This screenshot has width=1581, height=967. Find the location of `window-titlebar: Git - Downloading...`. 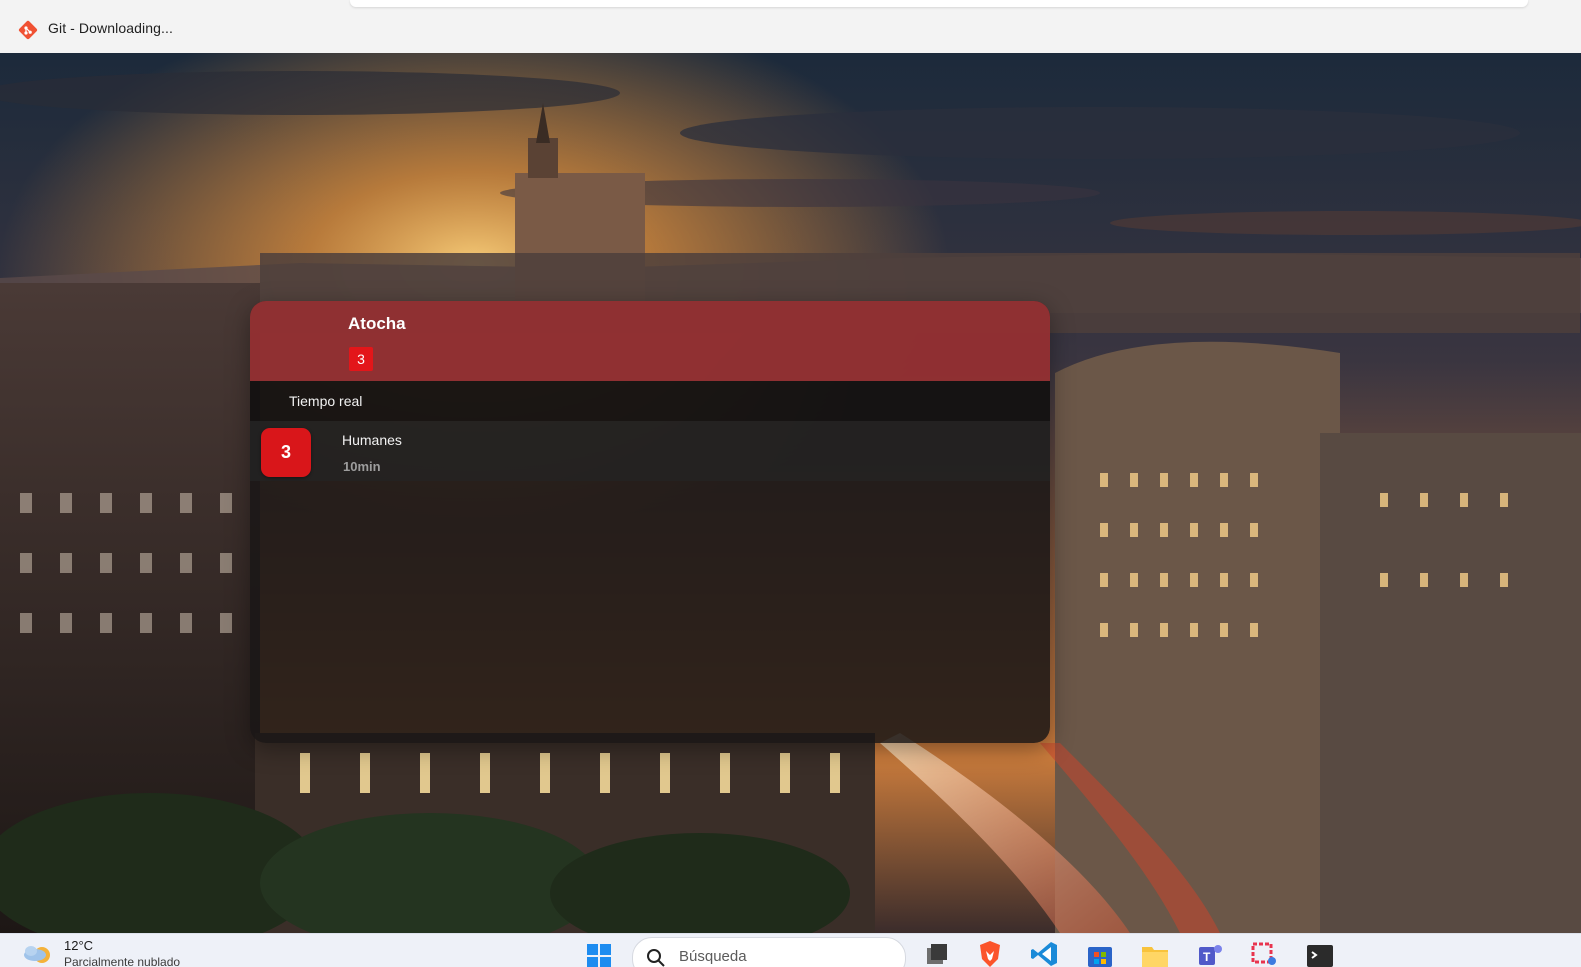

window-titlebar: Git - Downloading... is located at coordinates (790, 27).